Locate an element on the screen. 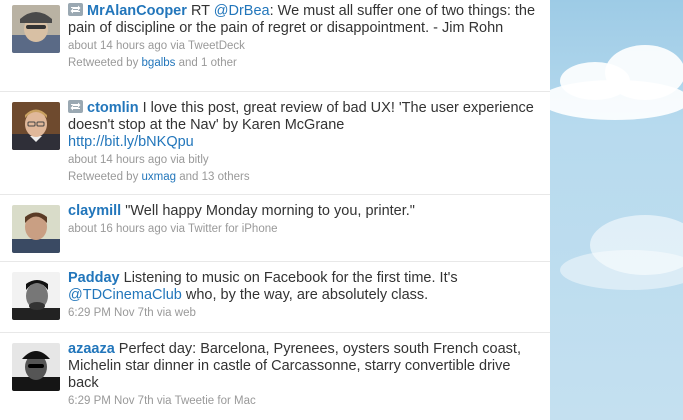 The width and height of the screenshot is (683, 420). tweet-text: RT is located at coordinates (202, 11).